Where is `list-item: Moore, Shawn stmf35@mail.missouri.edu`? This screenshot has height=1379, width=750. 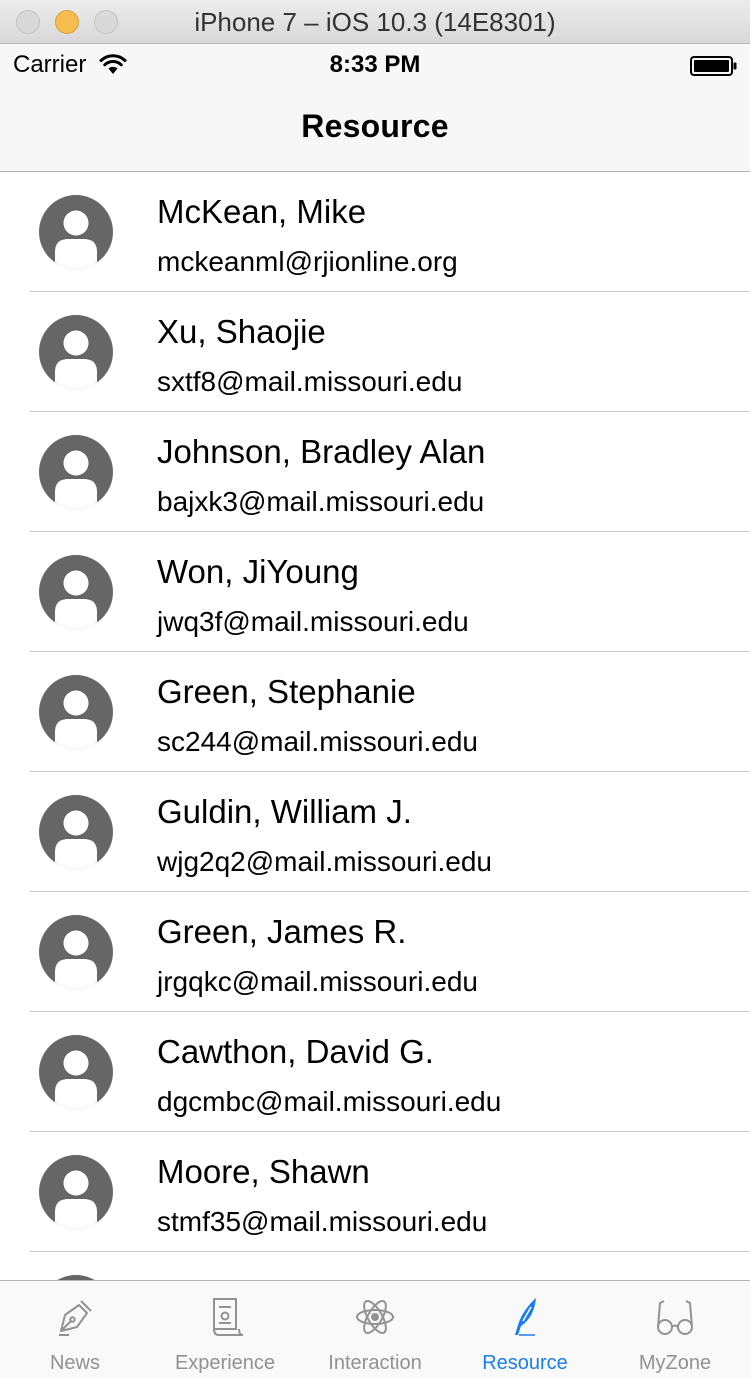
list-item: Moore, Shawn stmf35@mail.missouri.edu is located at coordinates (375, 1192).